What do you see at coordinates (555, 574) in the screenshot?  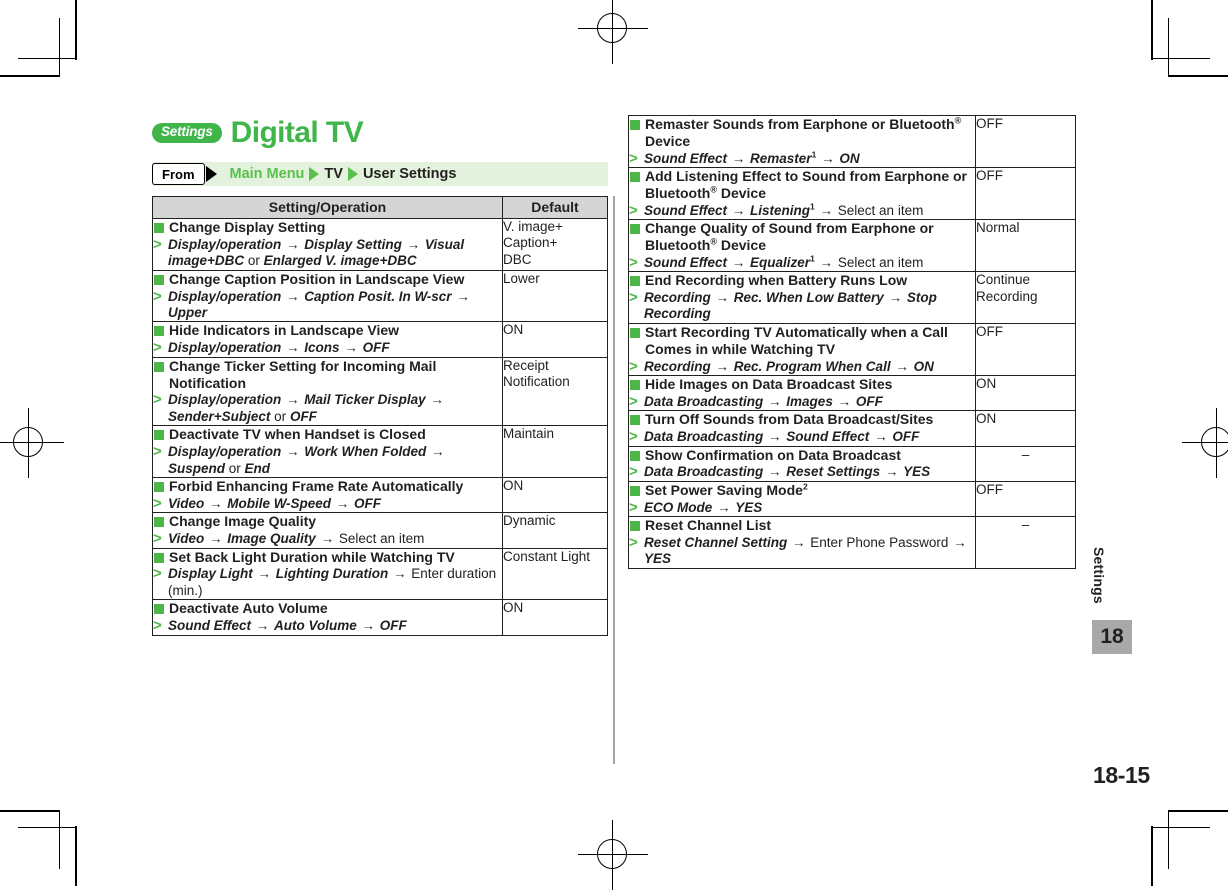 I see `default-value-cell: Constant Light` at bounding box center [555, 574].